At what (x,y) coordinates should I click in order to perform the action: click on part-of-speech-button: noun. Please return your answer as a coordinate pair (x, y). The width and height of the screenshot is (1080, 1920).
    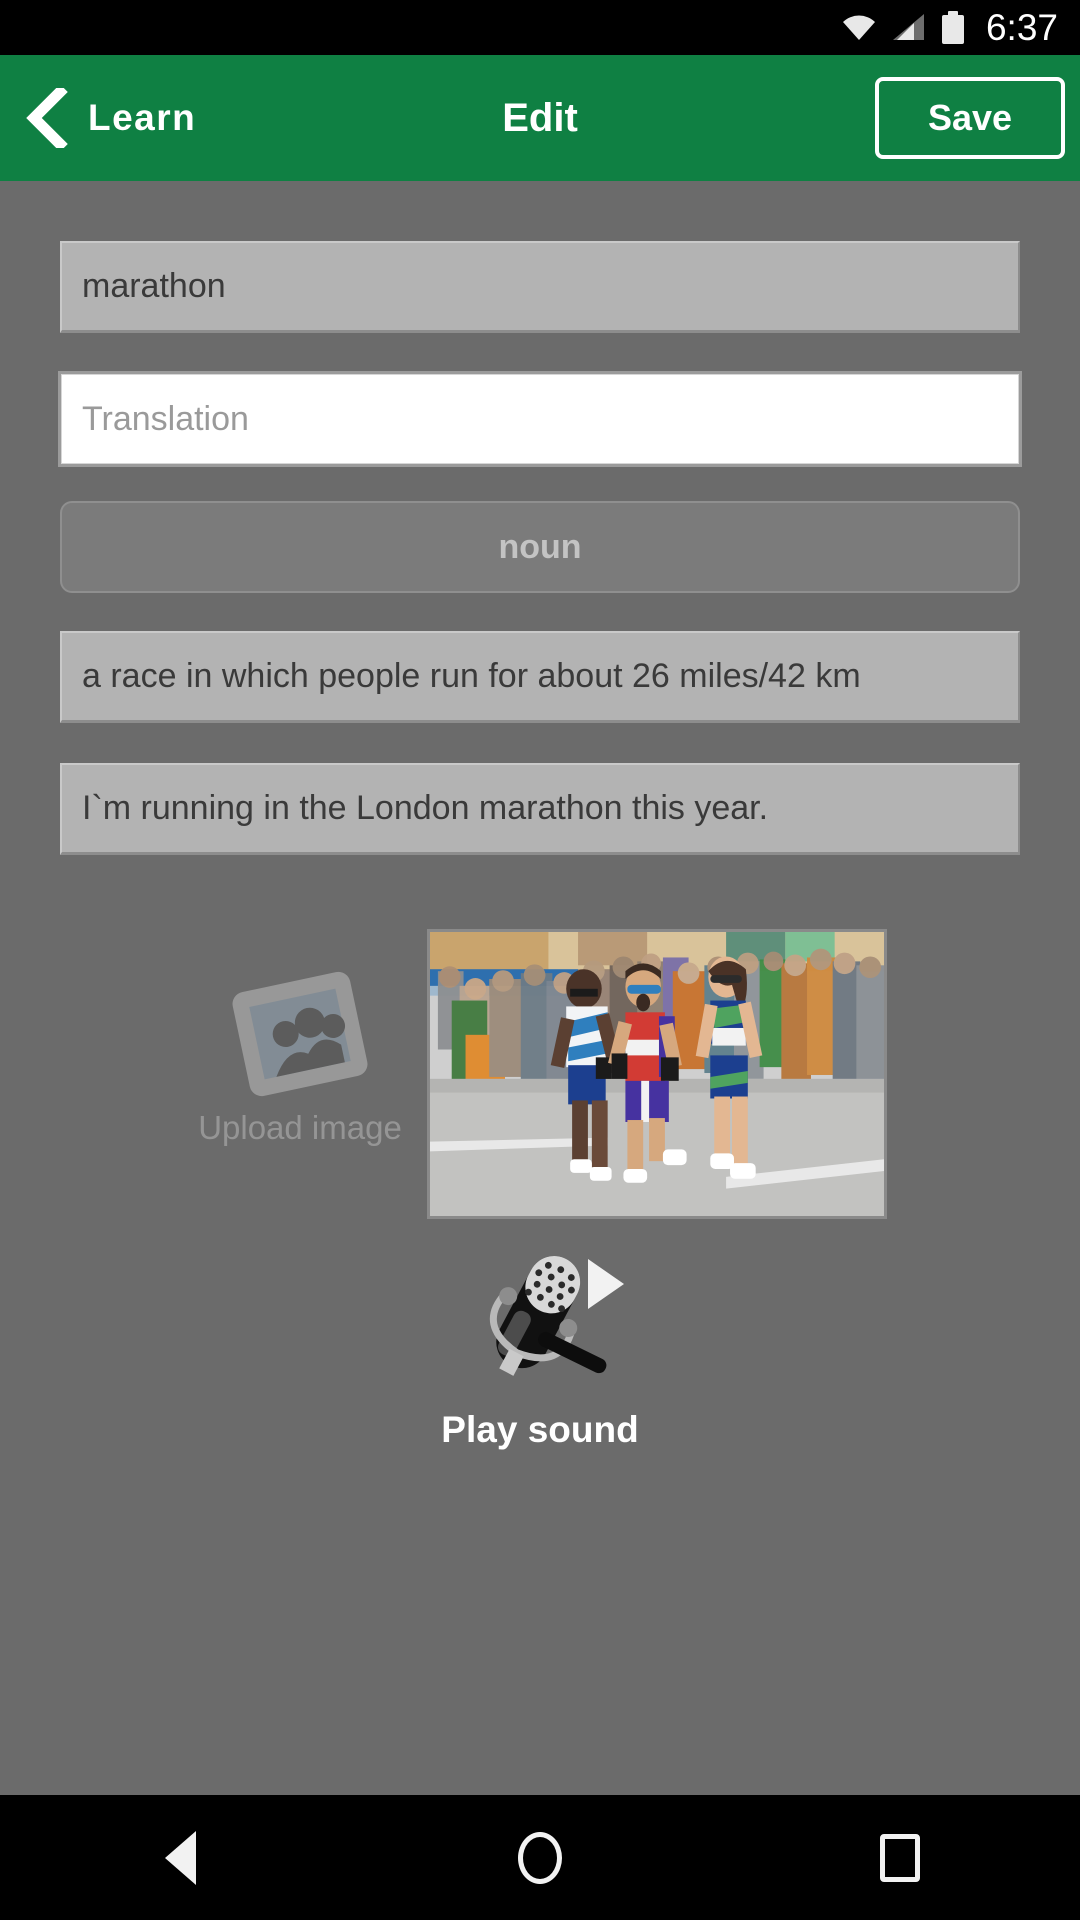
    Looking at the image, I should click on (540, 547).